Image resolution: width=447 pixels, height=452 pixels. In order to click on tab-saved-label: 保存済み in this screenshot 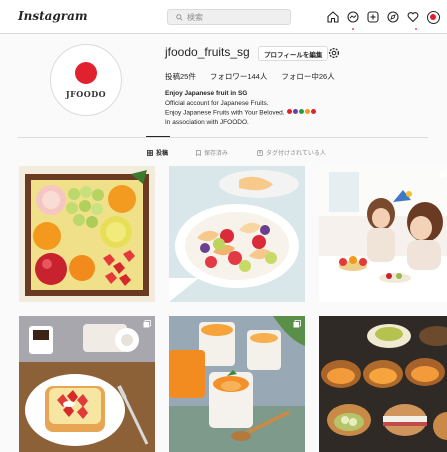, I will do `click(216, 154)`.